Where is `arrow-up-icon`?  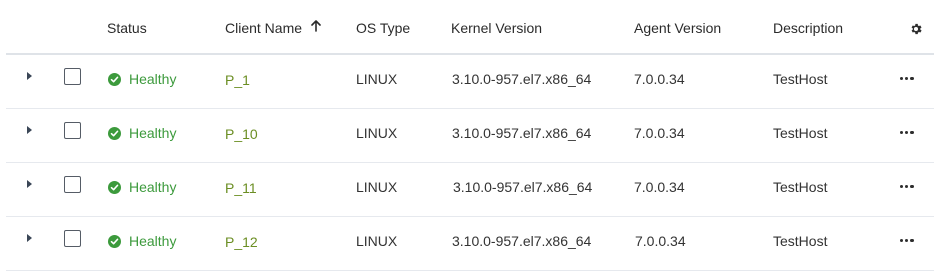 arrow-up-icon is located at coordinates (316, 27).